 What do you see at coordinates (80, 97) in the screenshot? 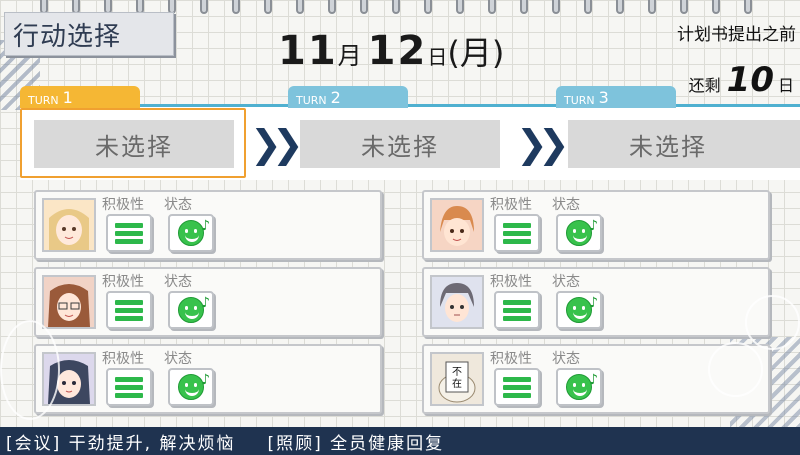
I see `turn-tab-1: TURN 1` at bounding box center [80, 97].